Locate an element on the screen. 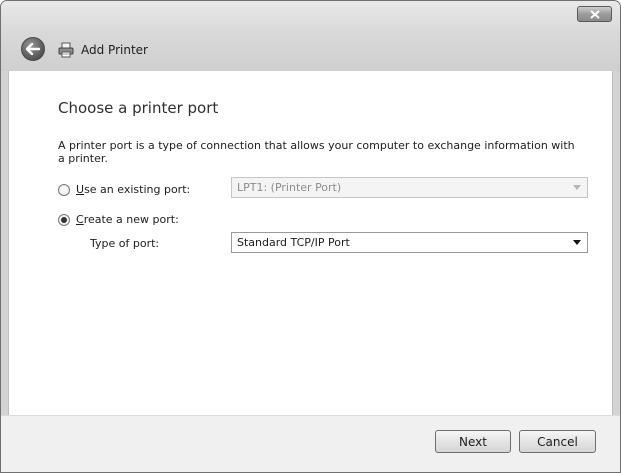  window-title: Add Printer is located at coordinates (114, 50).